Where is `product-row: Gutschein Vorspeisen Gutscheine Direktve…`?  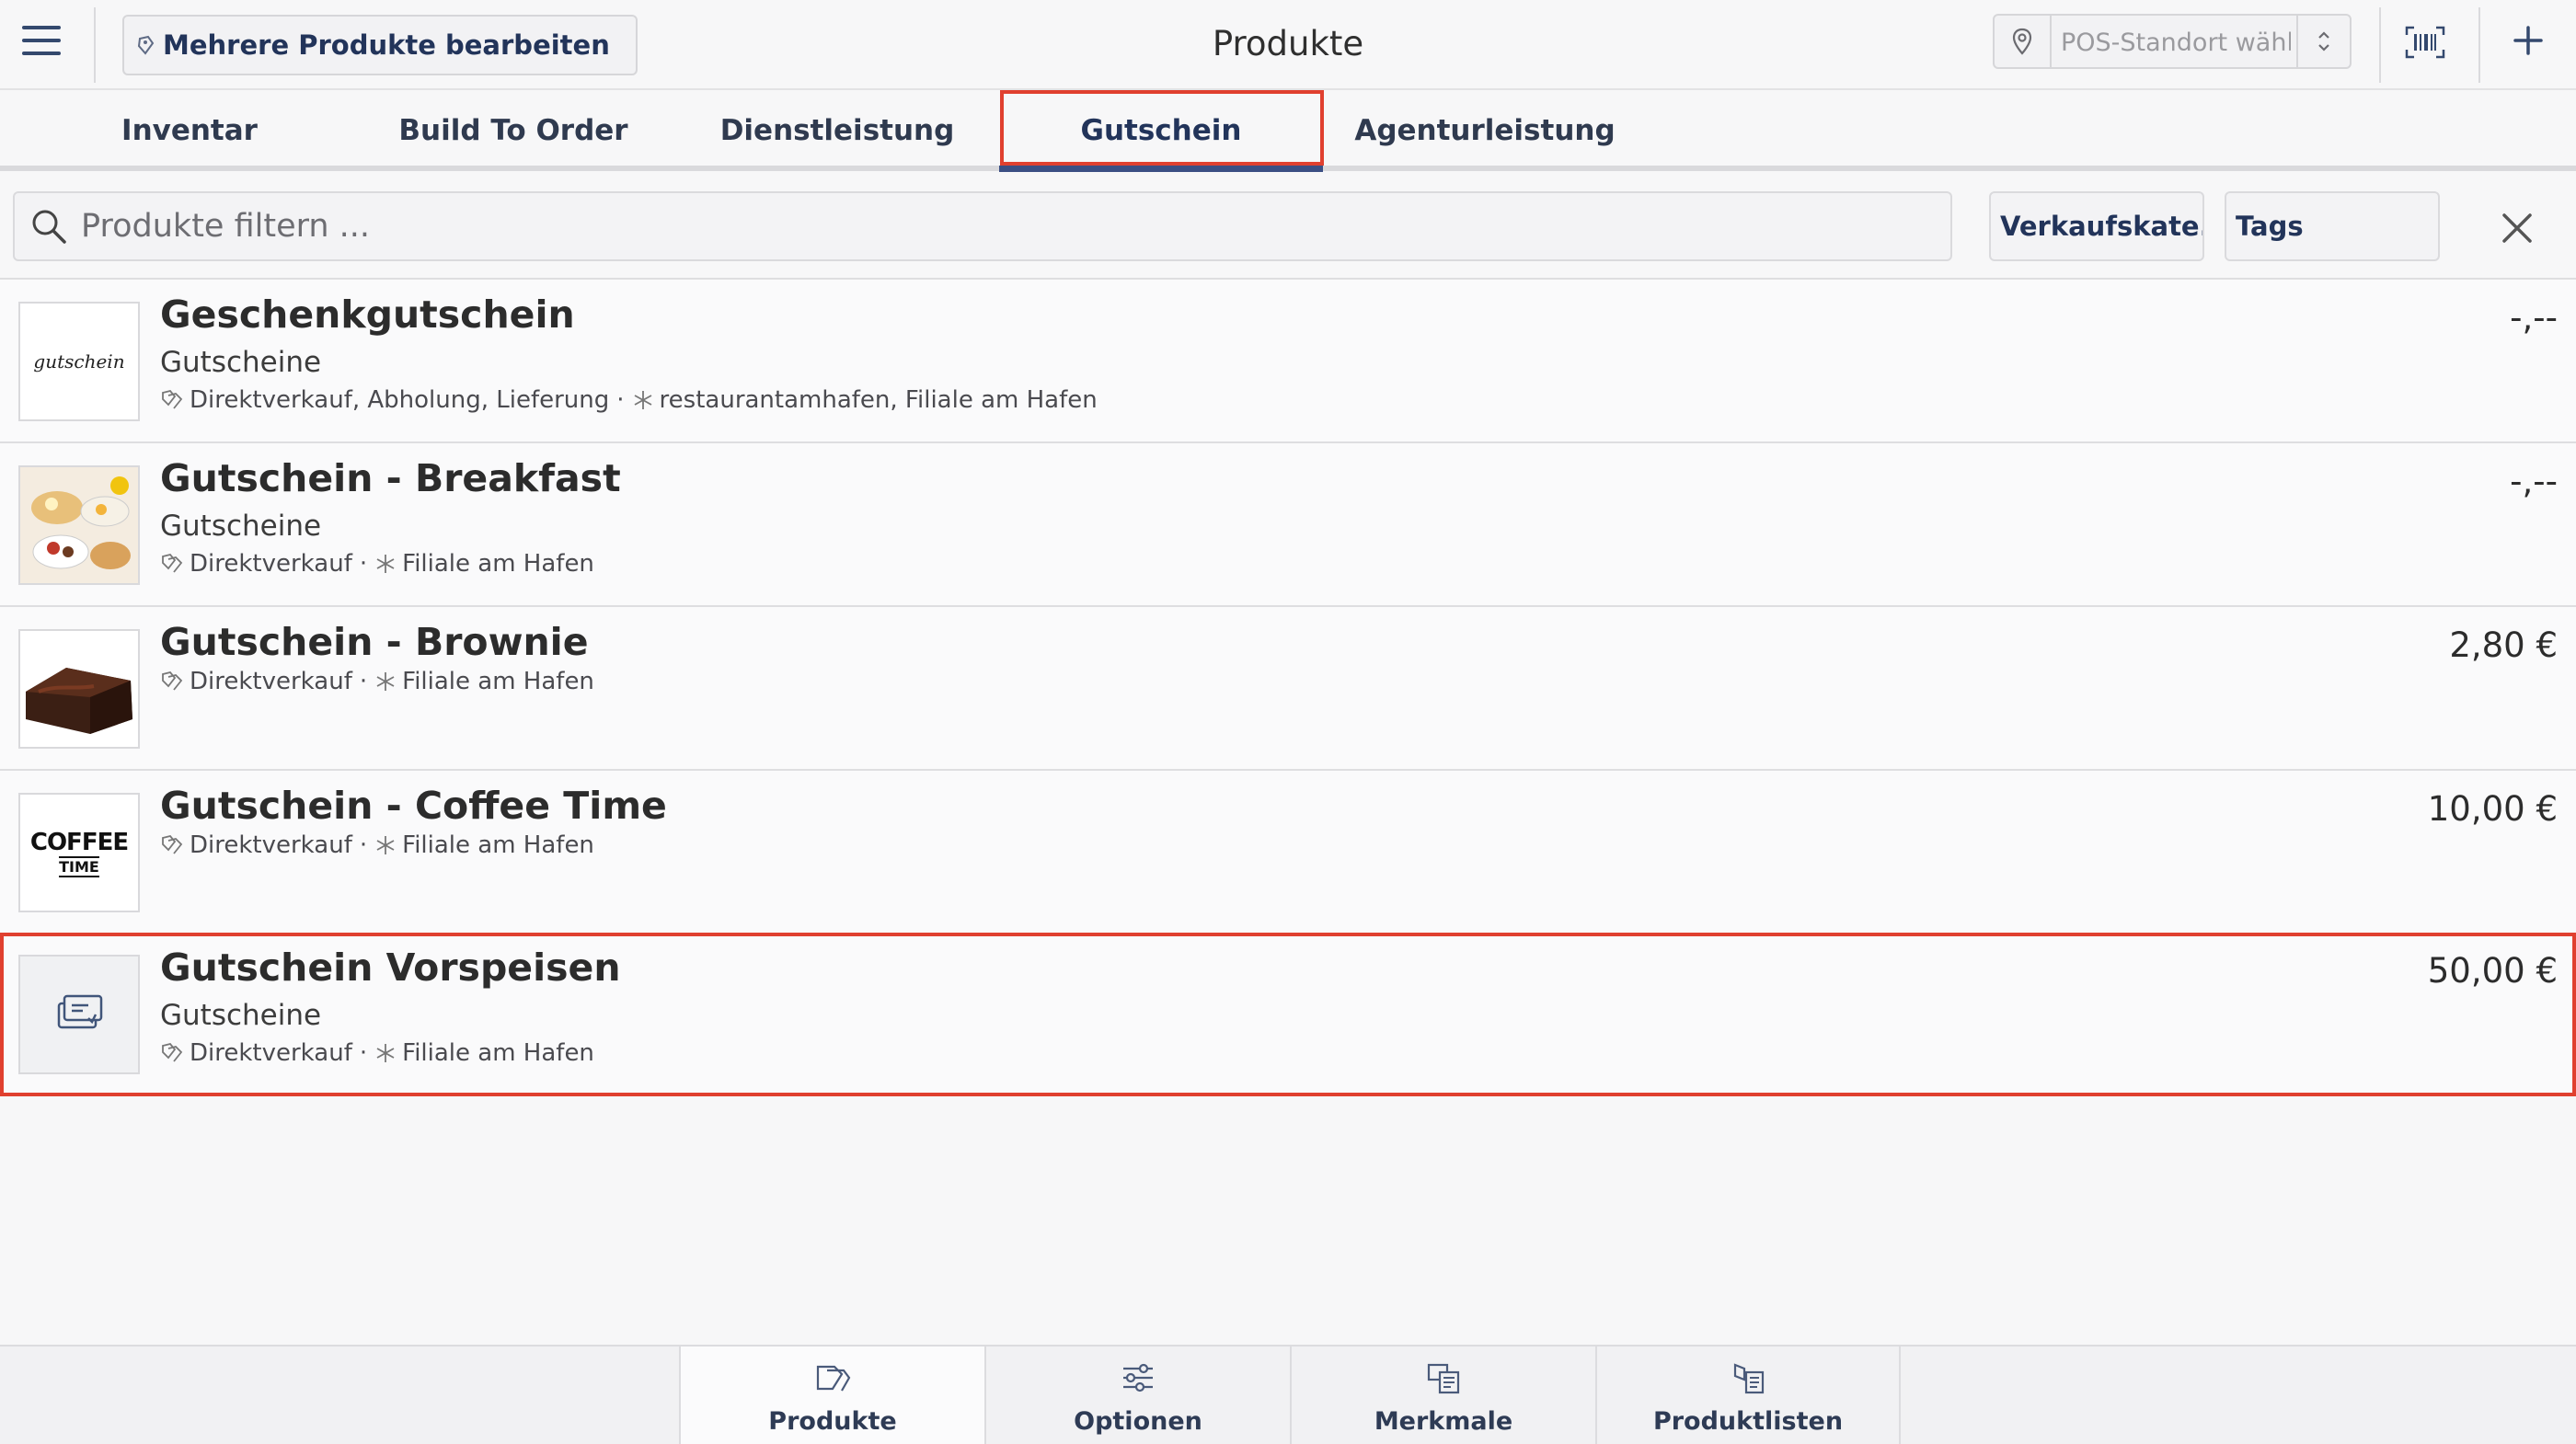 product-row: Gutschein Vorspeisen Gutscheine Direktve… is located at coordinates (1288, 1014).